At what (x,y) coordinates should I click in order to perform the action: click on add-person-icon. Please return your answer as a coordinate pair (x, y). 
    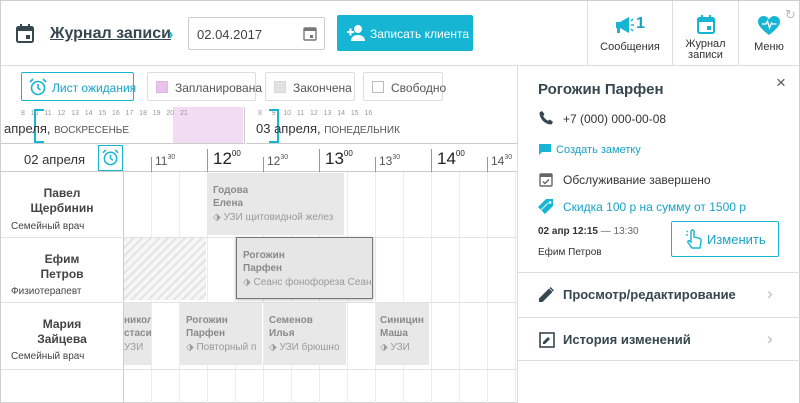
    Looking at the image, I should click on (357, 33).